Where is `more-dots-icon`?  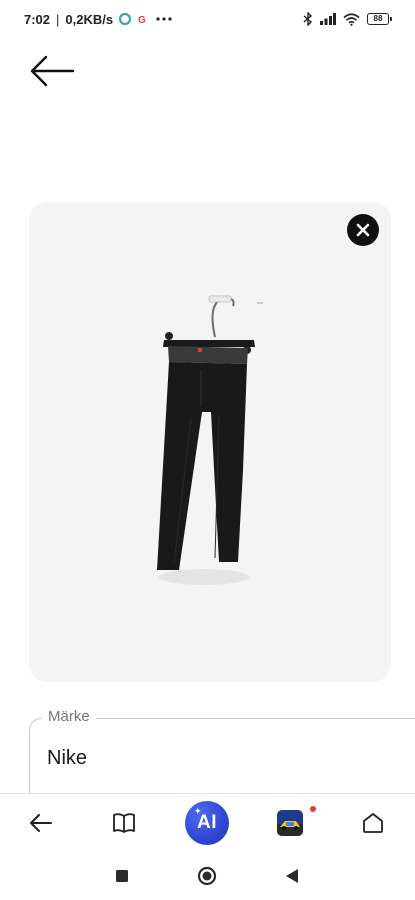
more-dots-icon is located at coordinates (164, 19).